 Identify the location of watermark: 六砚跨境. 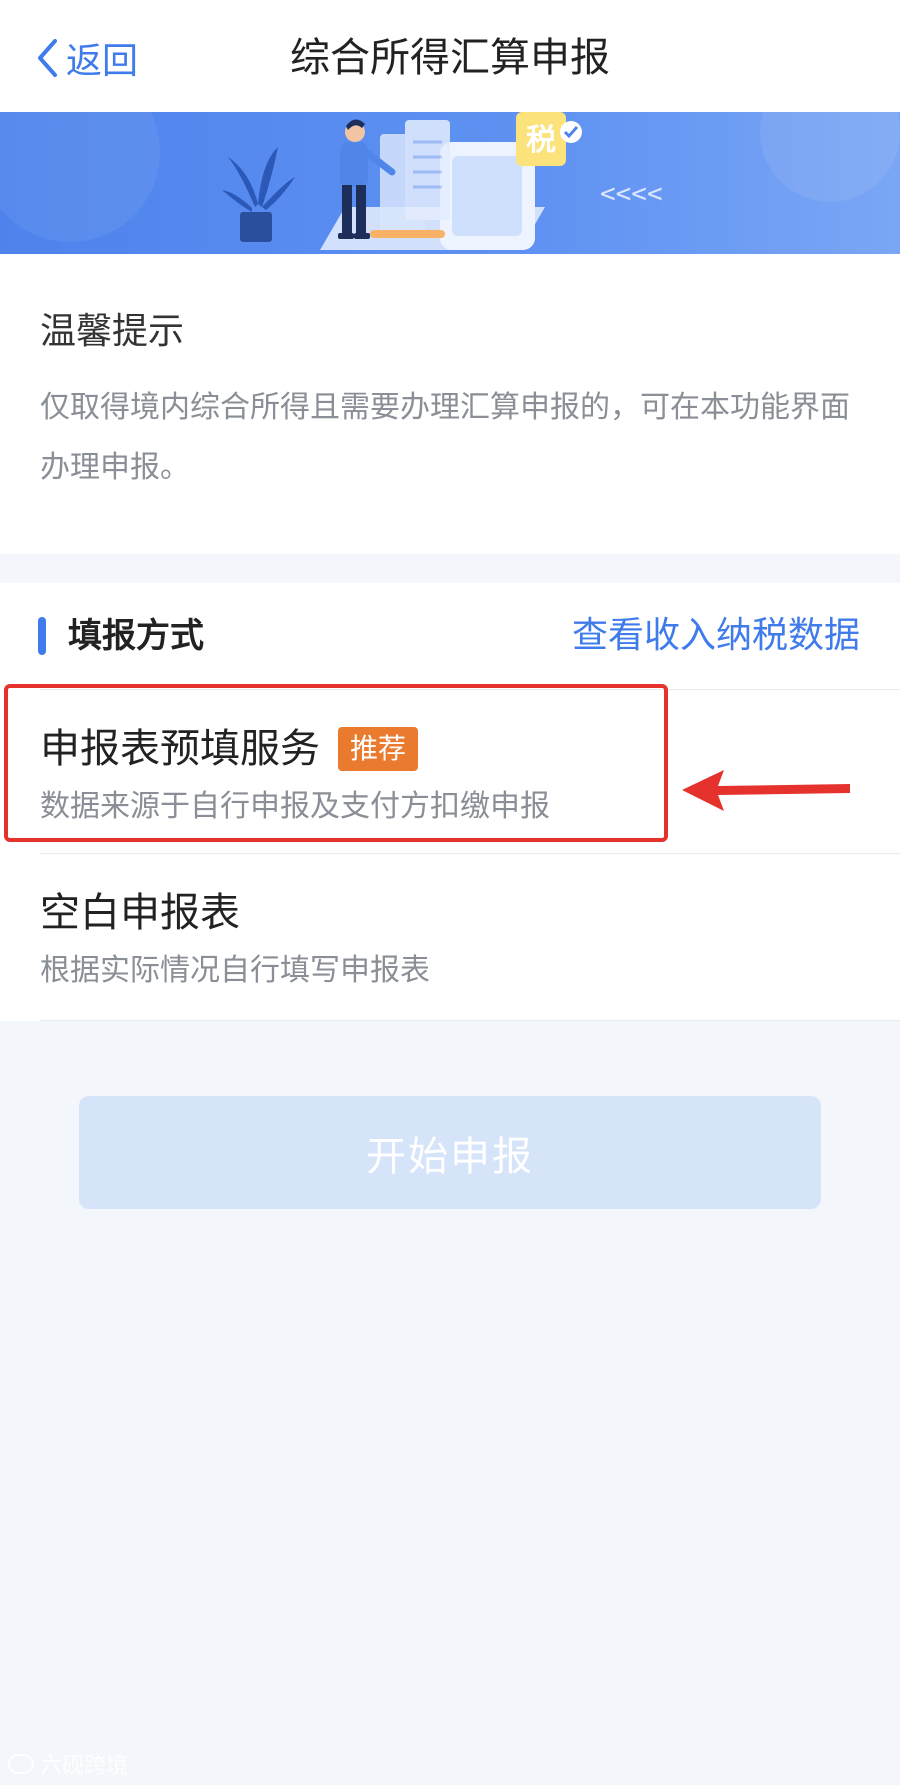
(68, 1764).